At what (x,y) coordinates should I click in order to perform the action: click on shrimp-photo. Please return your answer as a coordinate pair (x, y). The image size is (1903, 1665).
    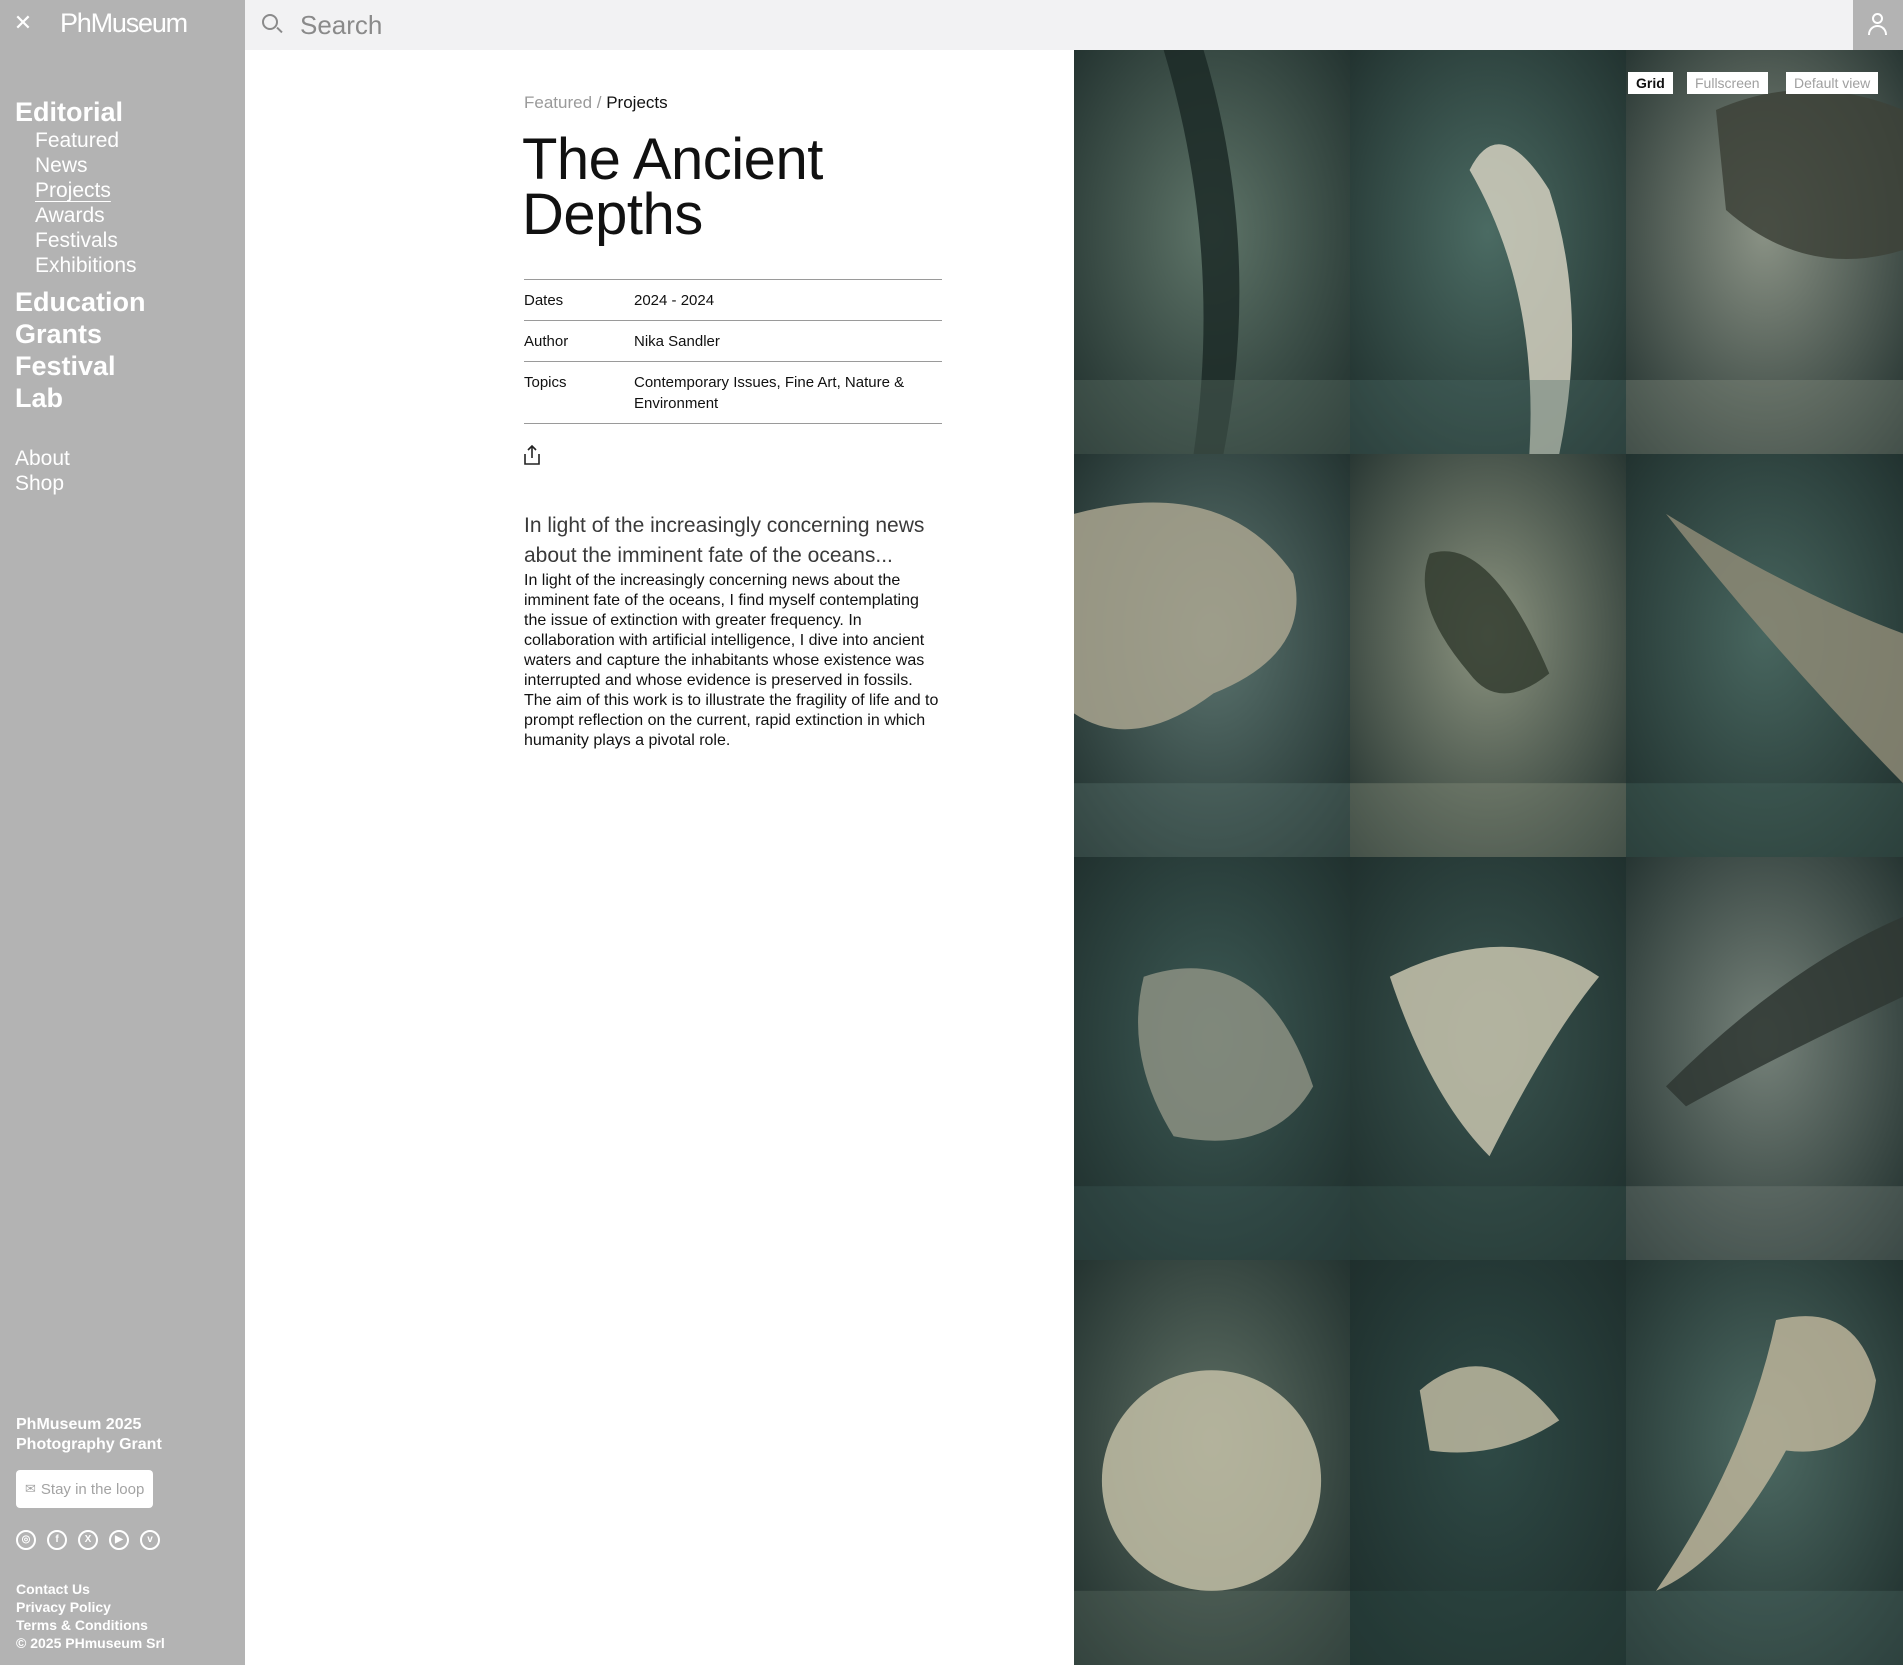
    Looking at the image, I should click on (1488, 252).